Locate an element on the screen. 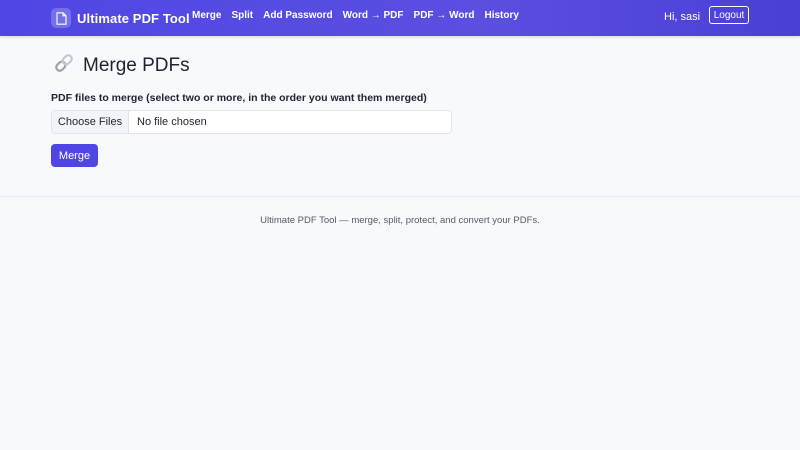 The height and width of the screenshot is (450, 800). nav-link-history: History is located at coordinates (501, 15).